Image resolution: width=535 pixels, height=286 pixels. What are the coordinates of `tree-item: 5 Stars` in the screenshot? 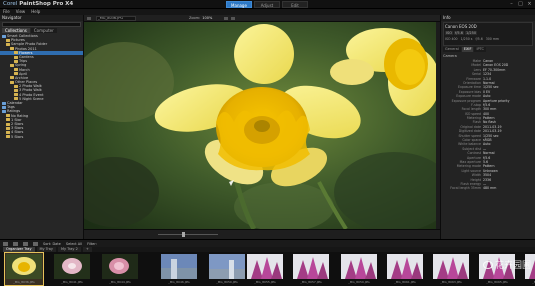 It's located at (41, 137).